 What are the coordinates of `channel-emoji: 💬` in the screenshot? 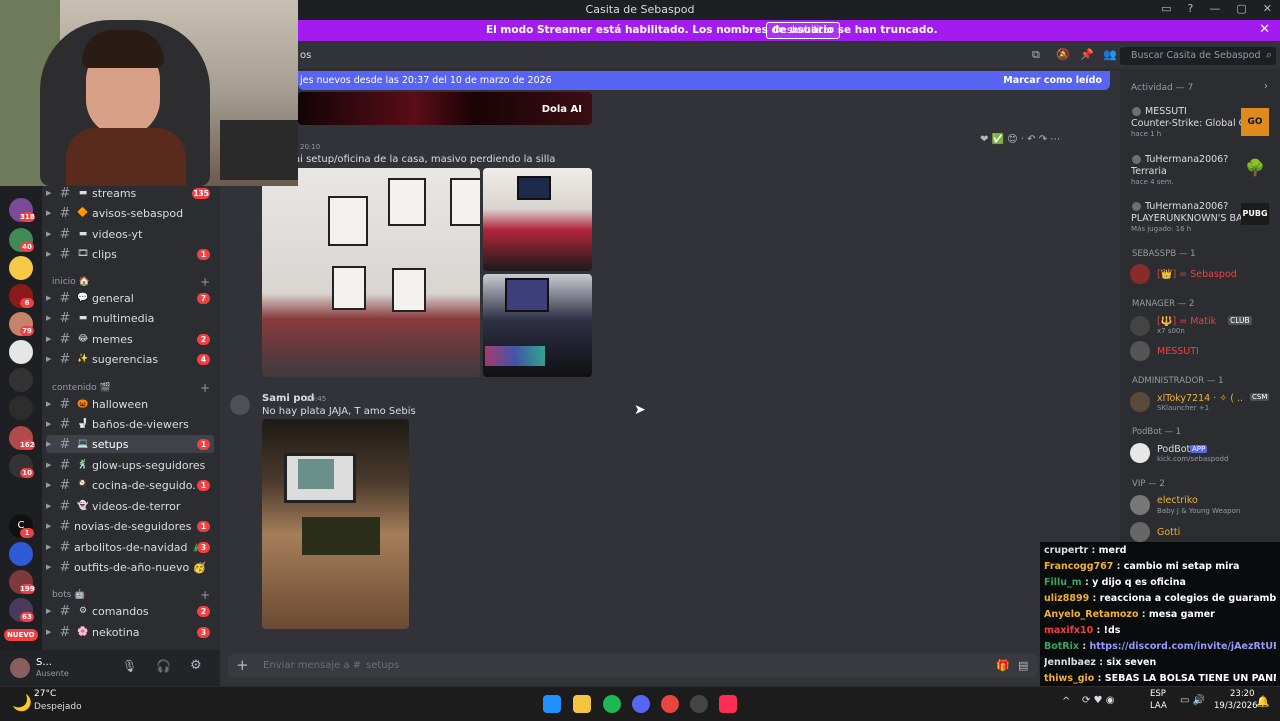 It's located at (83, 298).